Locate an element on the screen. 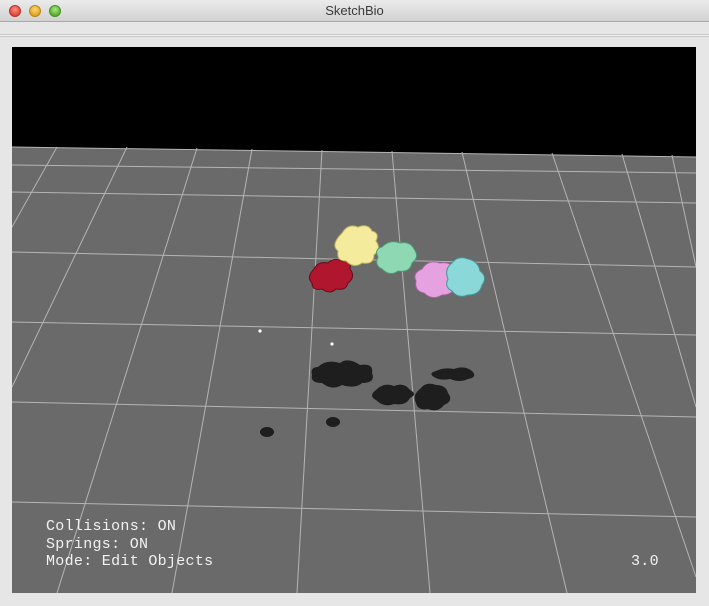 Image resolution: width=709 pixels, height=606 pixels. toolbar-separator is located at coordinates (354, 35).